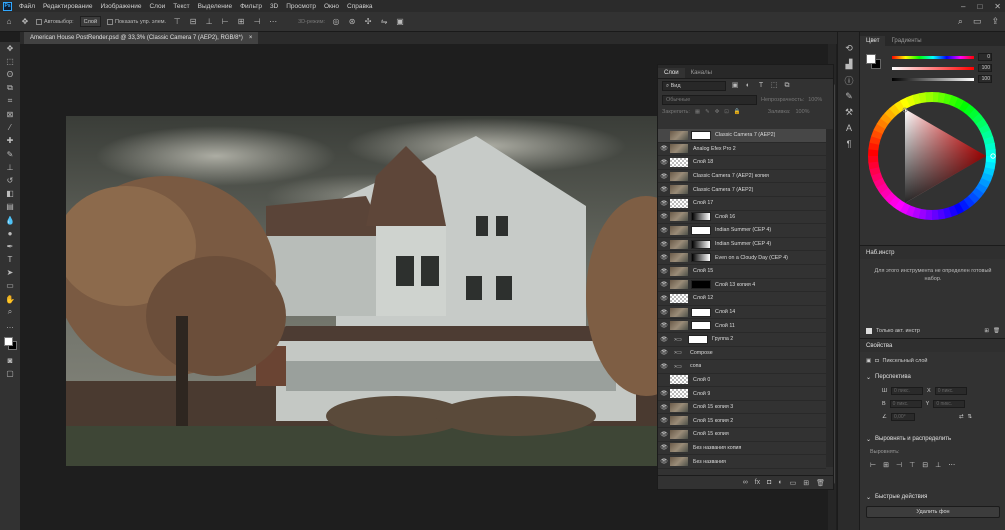 Image resolution: width=1005 pixels, height=530 pixels. What do you see at coordinates (10, 61) in the screenshot?
I see `marquee-icon: ⬚` at bounding box center [10, 61].